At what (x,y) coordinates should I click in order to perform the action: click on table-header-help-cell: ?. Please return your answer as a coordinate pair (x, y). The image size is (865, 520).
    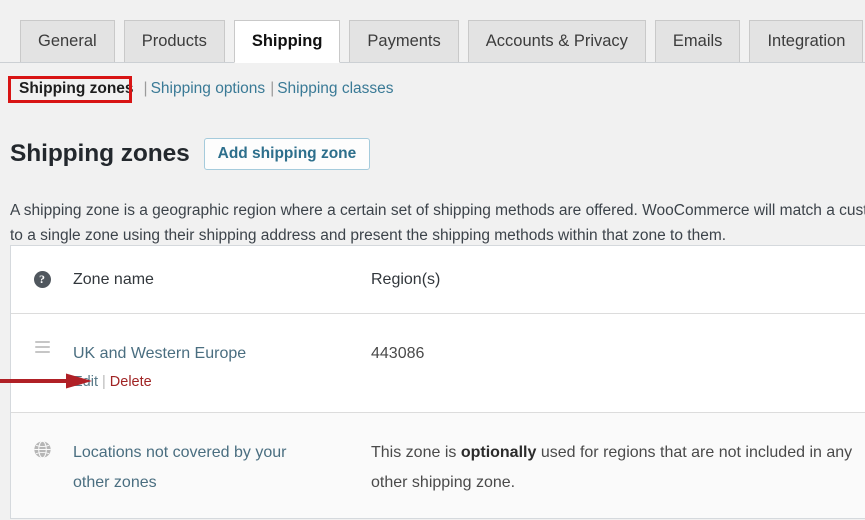
    Looking at the image, I should click on (42, 279).